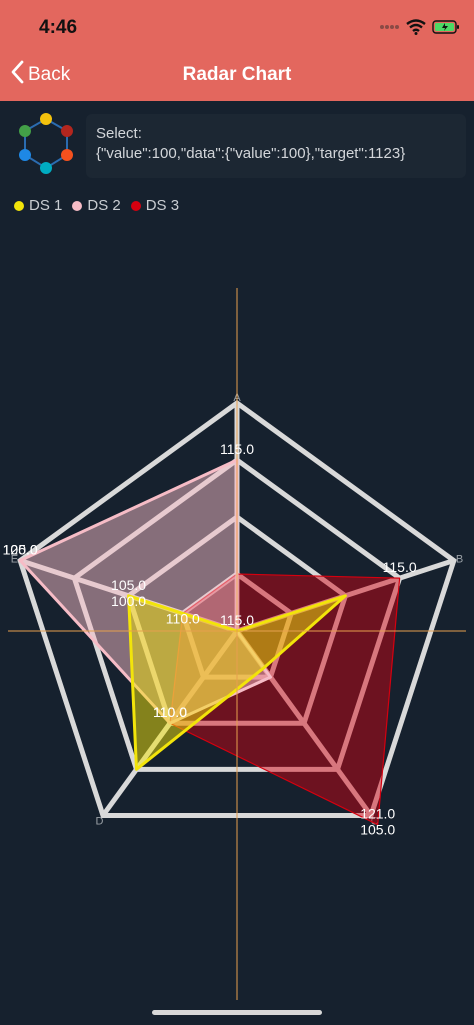 The image size is (474, 1025). Describe the element at coordinates (237, 449) in the screenshot. I see `value-label-6: 115.0` at that location.